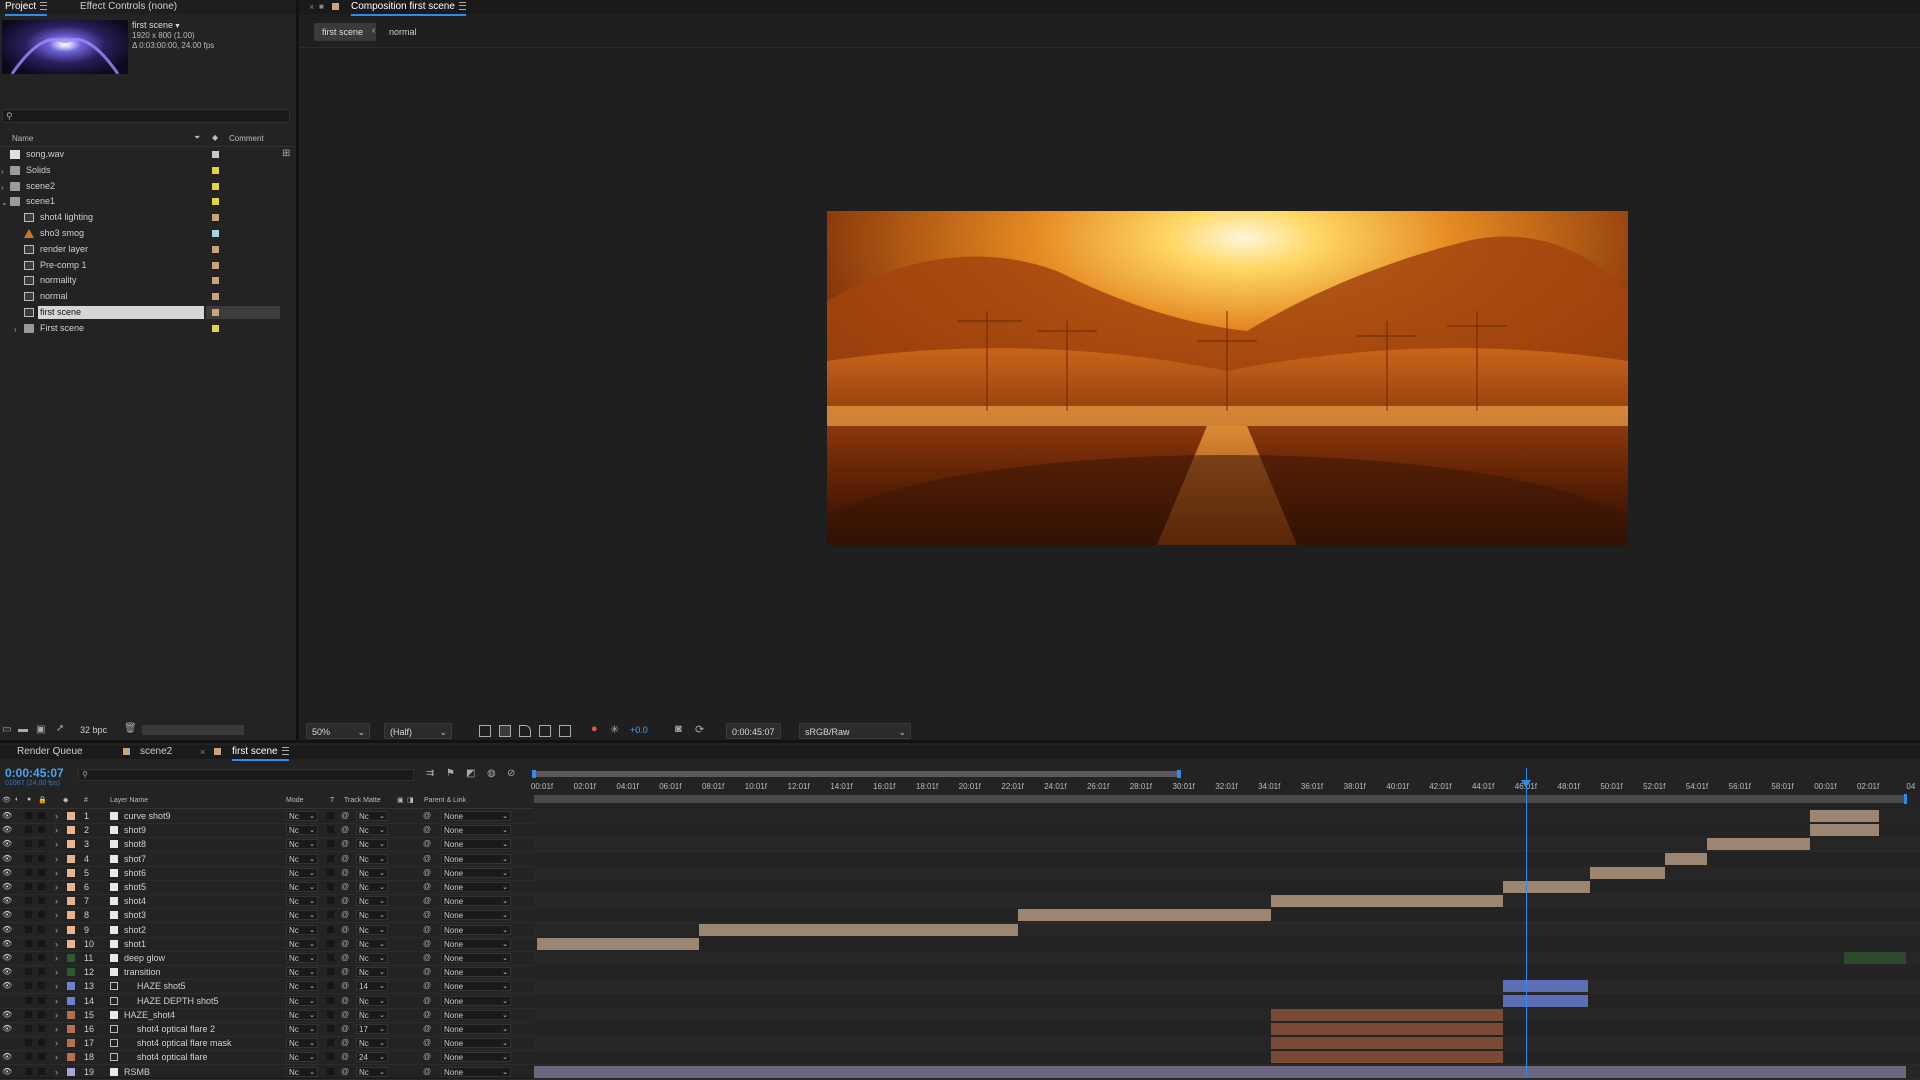 Image resolution: width=1920 pixels, height=1080 pixels. I want to click on twirl-icon: ⌄, so click(4, 202).